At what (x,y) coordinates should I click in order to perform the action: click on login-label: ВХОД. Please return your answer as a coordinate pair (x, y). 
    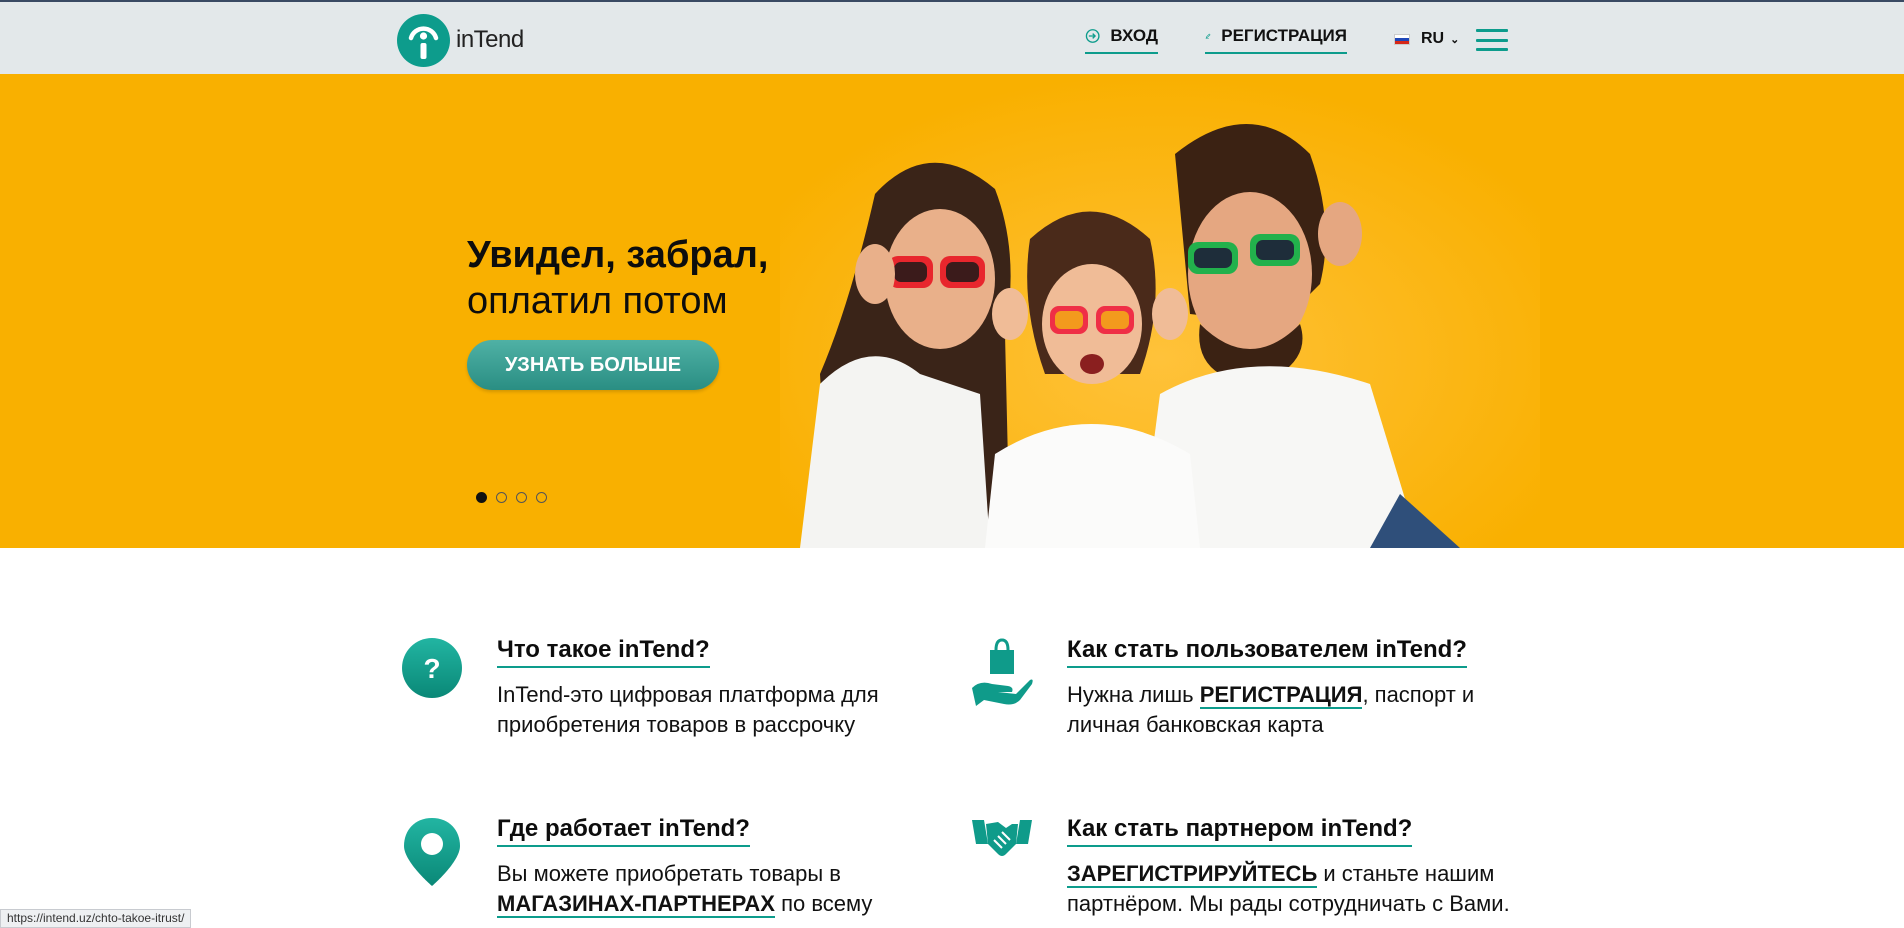
    Looking at the image, I should click on (1134, 35).